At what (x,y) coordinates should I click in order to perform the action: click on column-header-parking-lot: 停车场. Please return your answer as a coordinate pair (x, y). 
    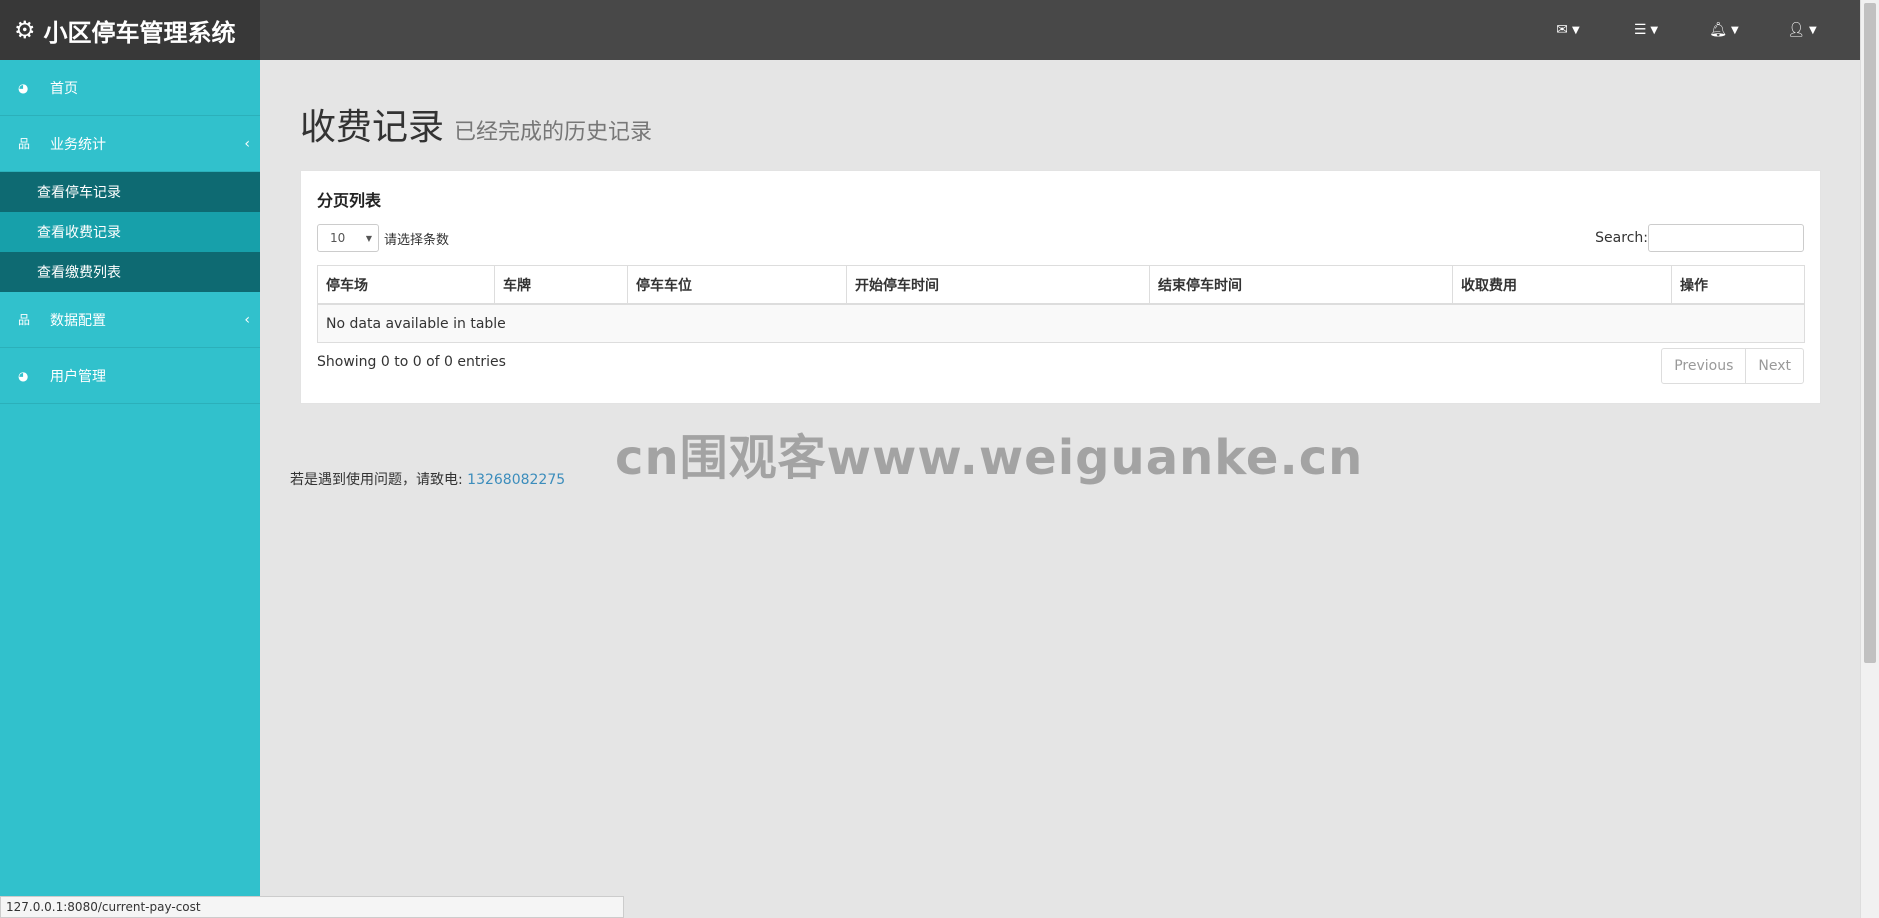
    Looking at the image, I should click on (406, 285).